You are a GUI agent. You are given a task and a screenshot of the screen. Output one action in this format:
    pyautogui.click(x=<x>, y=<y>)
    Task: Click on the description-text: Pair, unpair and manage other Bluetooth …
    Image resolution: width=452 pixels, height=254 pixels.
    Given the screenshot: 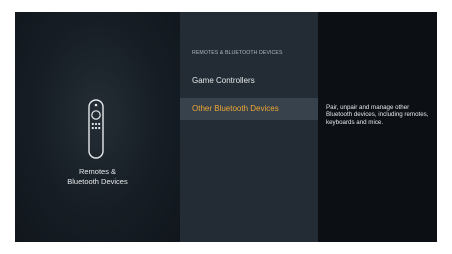 What is the action you would take?
    pyautogui.click(x=377, y=115)
    